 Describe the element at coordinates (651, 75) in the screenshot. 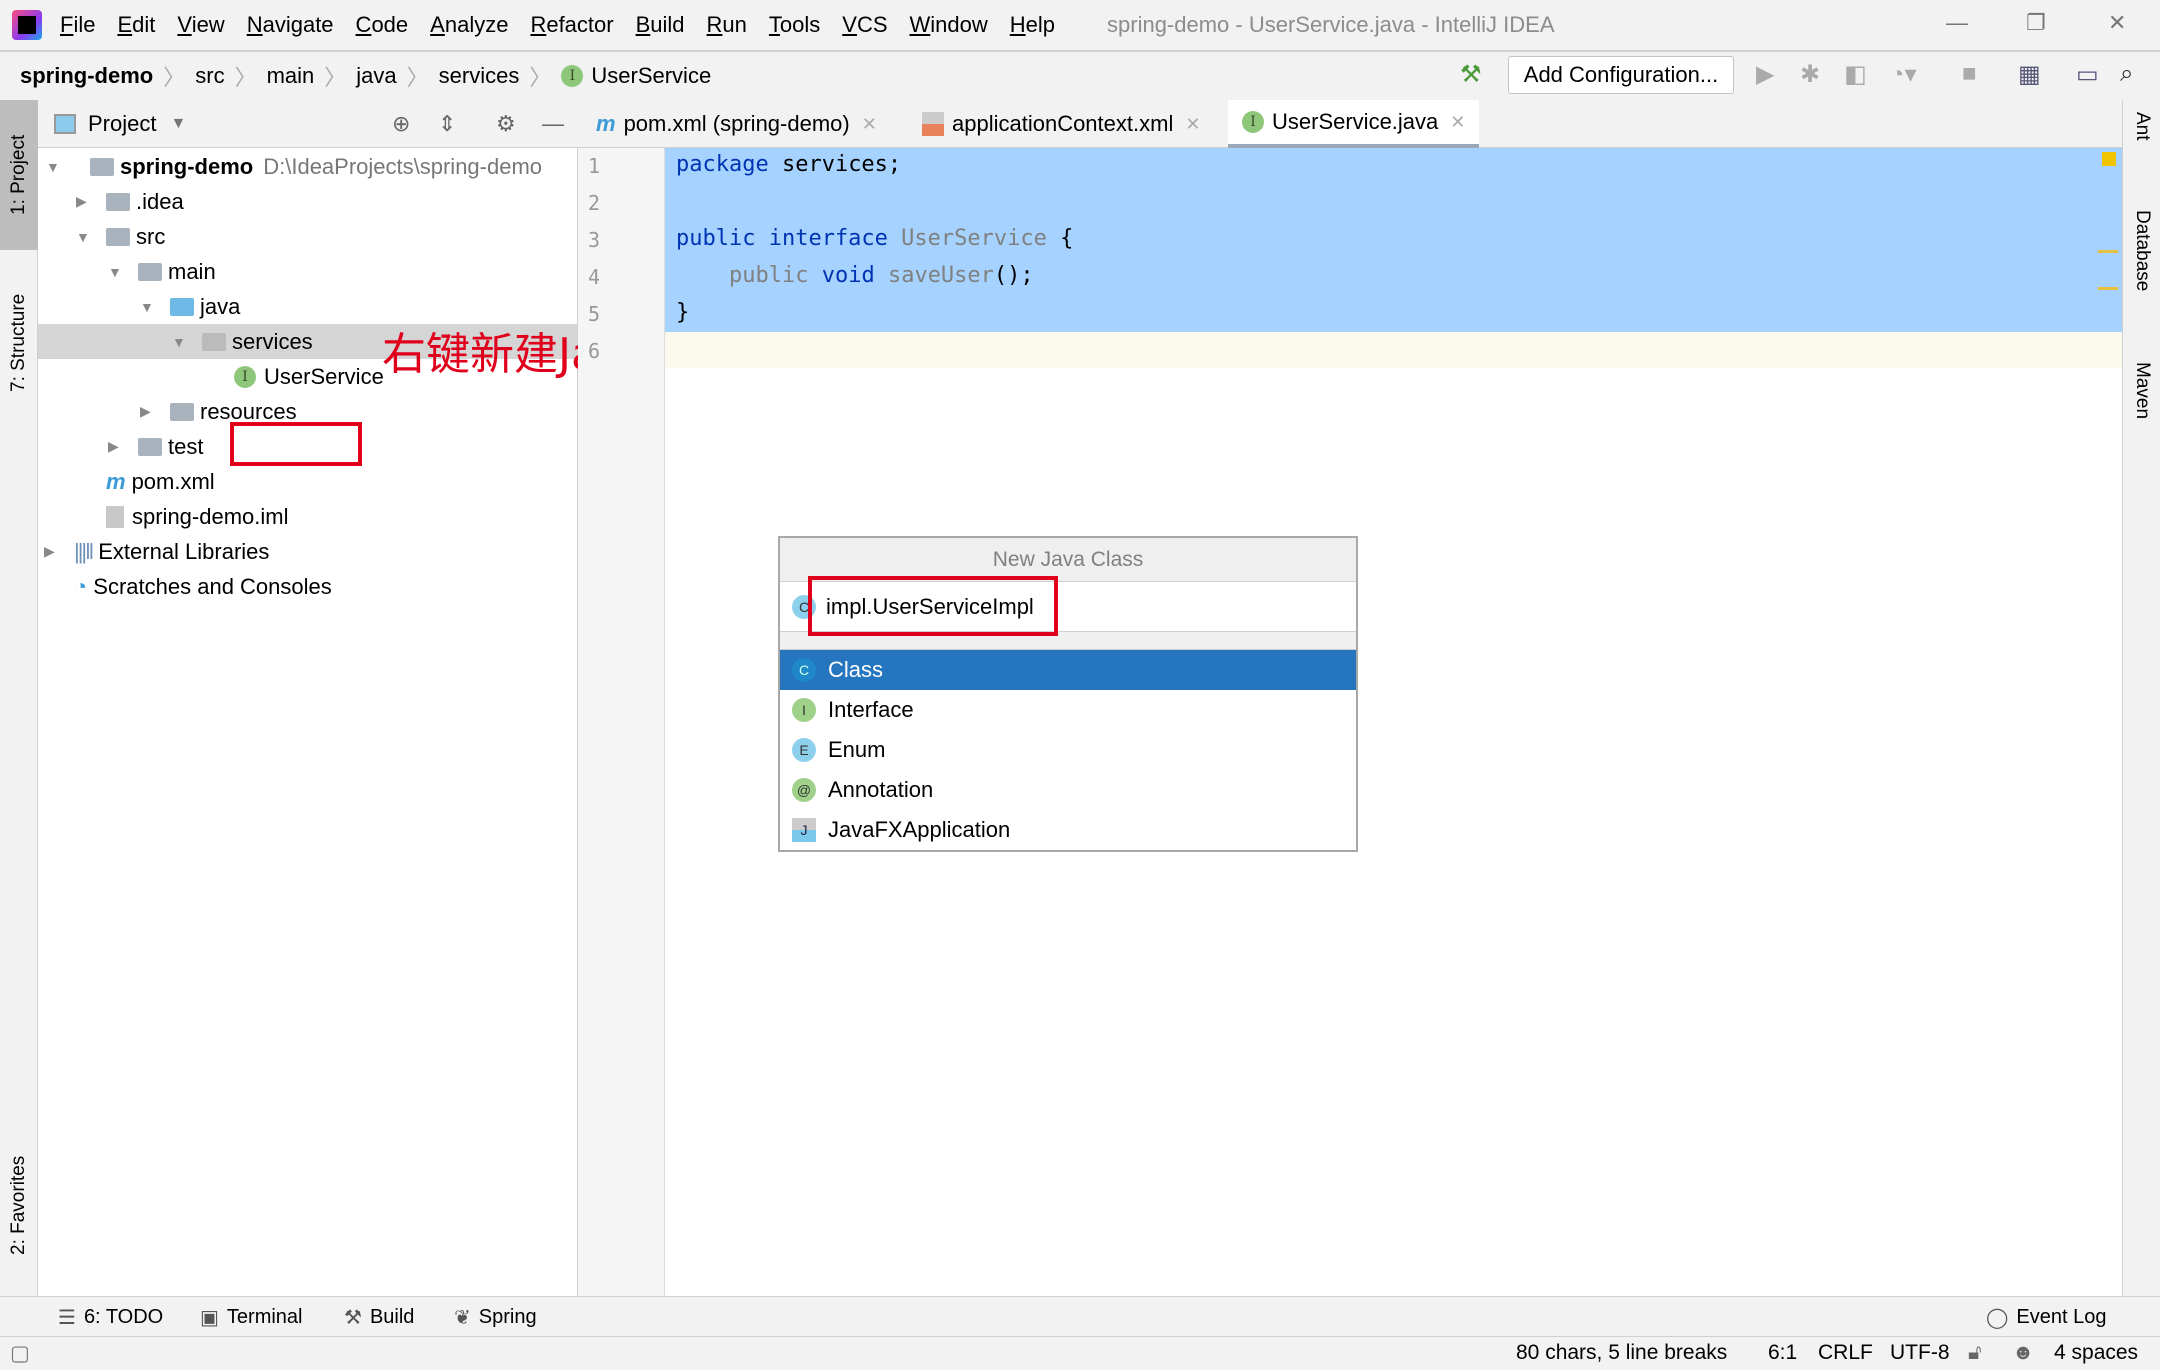

I see `crumb-label: UserService` at that location.